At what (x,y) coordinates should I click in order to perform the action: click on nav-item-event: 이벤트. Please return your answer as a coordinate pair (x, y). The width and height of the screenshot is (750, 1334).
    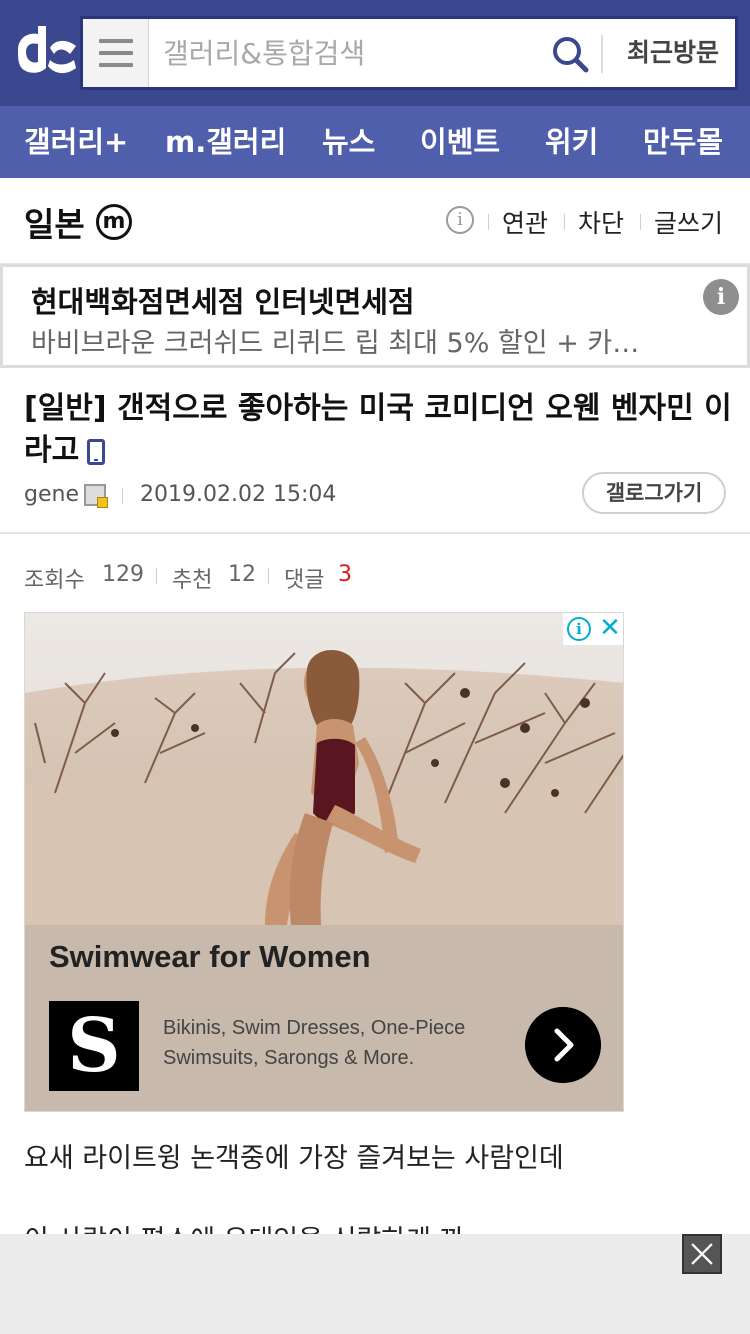
    Looking at the image, I should click on (460, 142).